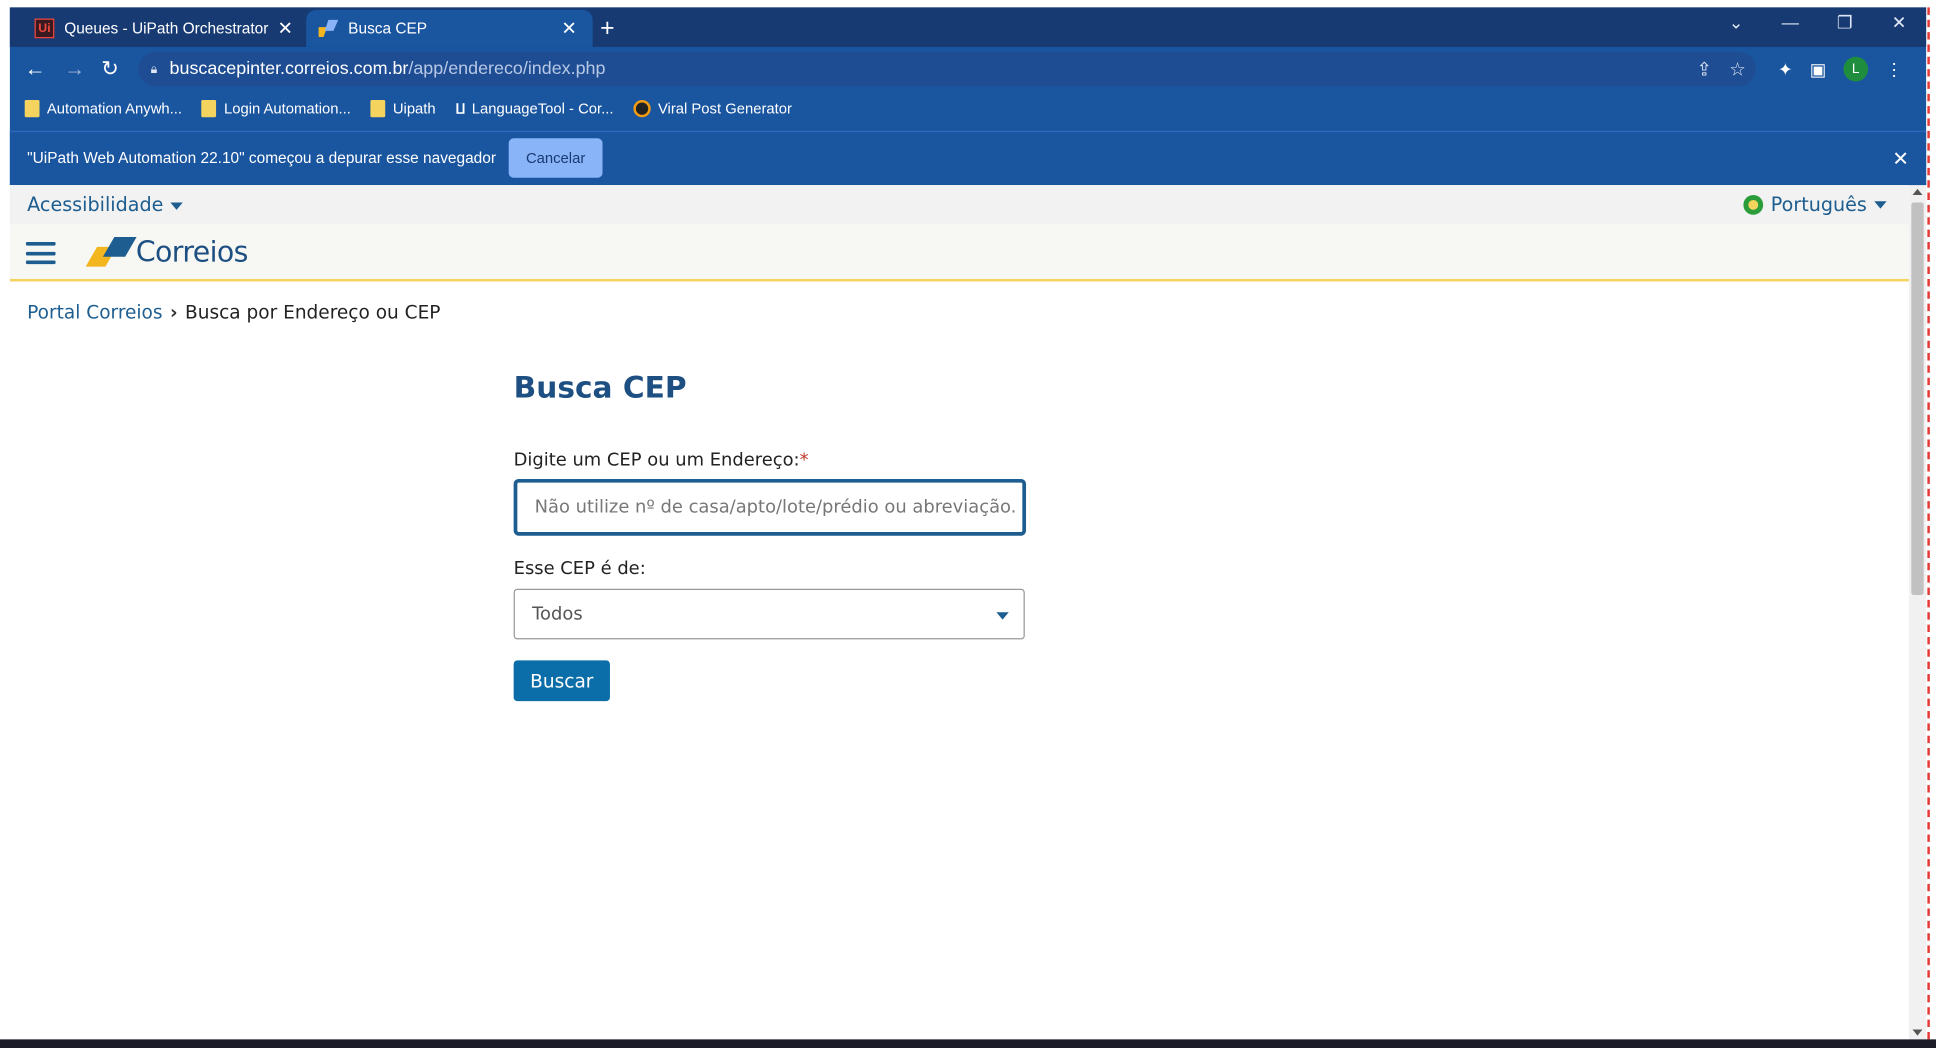 Image resolution: width=1936 pixels, height=1048 pixels. I want to click on languagetool-icon: ⵡ, so click(460, 109).